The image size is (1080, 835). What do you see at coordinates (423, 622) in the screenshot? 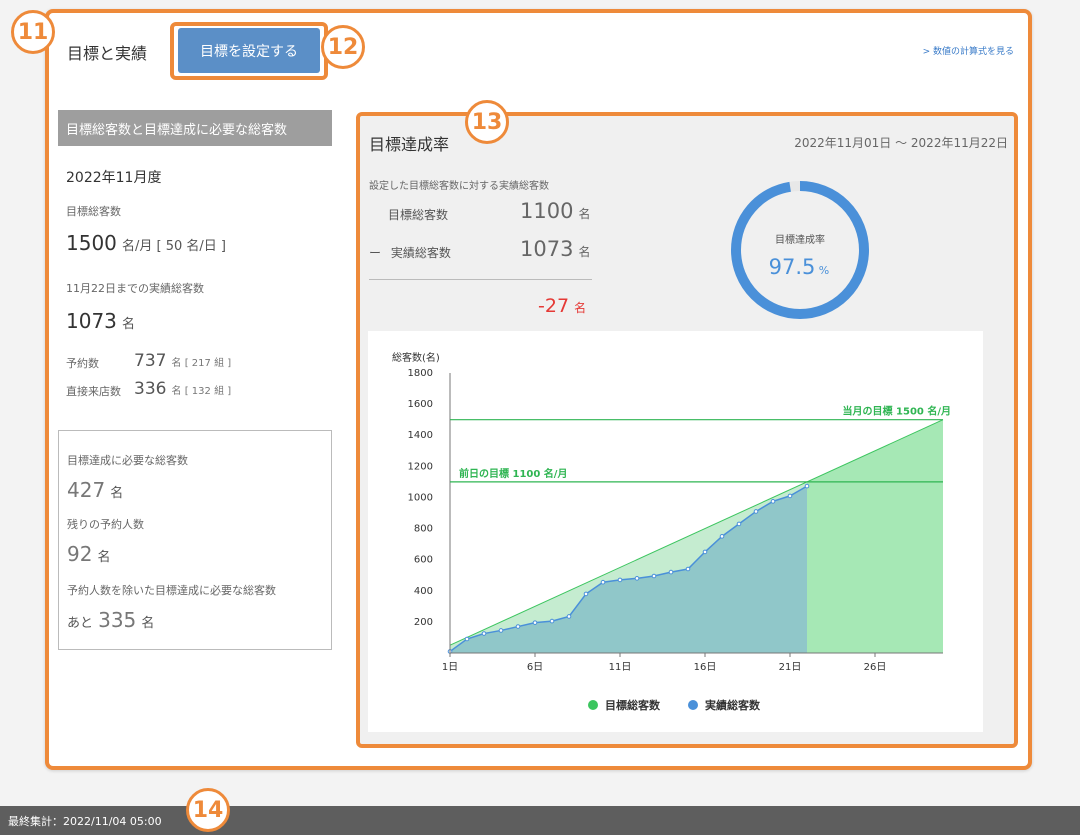
I see `y-tick-label: 200` at bounding box center [423, 622].